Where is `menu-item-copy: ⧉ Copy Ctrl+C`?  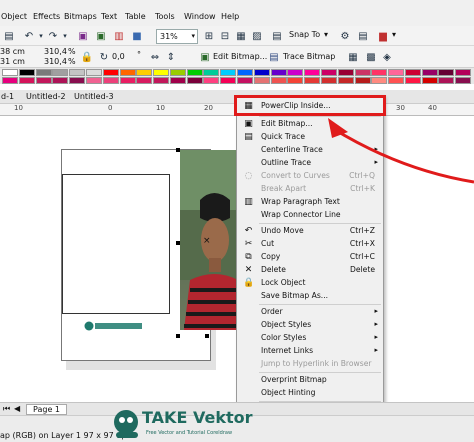 menu-item-copy: ⧉ Copy Ctrl+C is located at coordinates (310, 257).